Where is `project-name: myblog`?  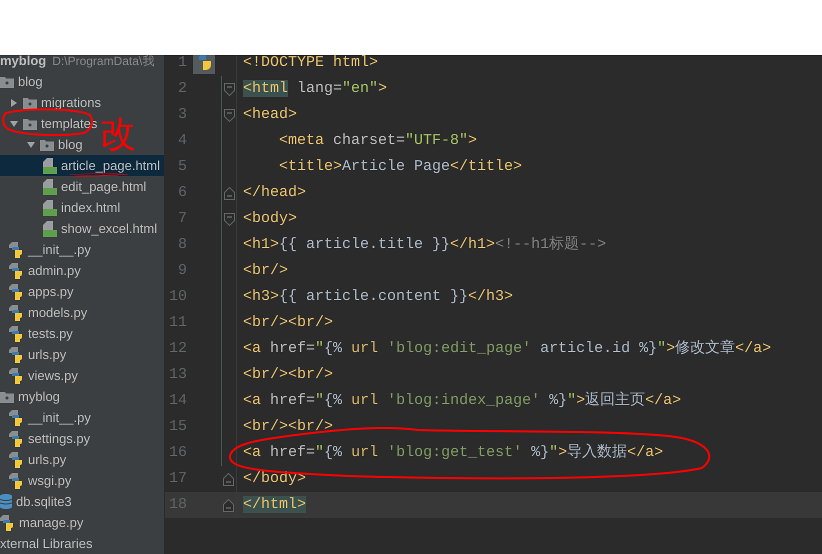 project-name: myblog is located at coordinates (23, 62).